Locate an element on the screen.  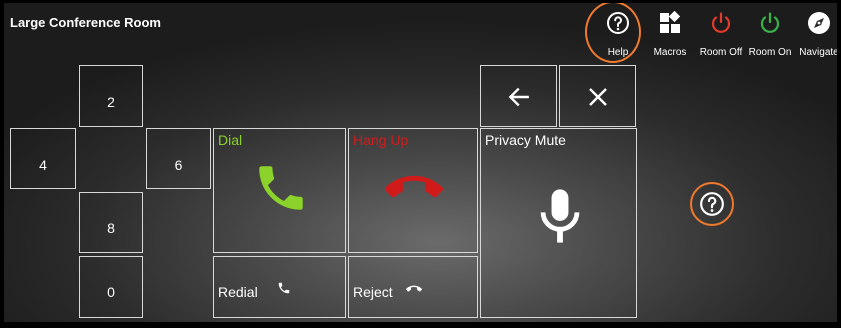
keypad-key-6: 6 is located at coordinates (178, 158).